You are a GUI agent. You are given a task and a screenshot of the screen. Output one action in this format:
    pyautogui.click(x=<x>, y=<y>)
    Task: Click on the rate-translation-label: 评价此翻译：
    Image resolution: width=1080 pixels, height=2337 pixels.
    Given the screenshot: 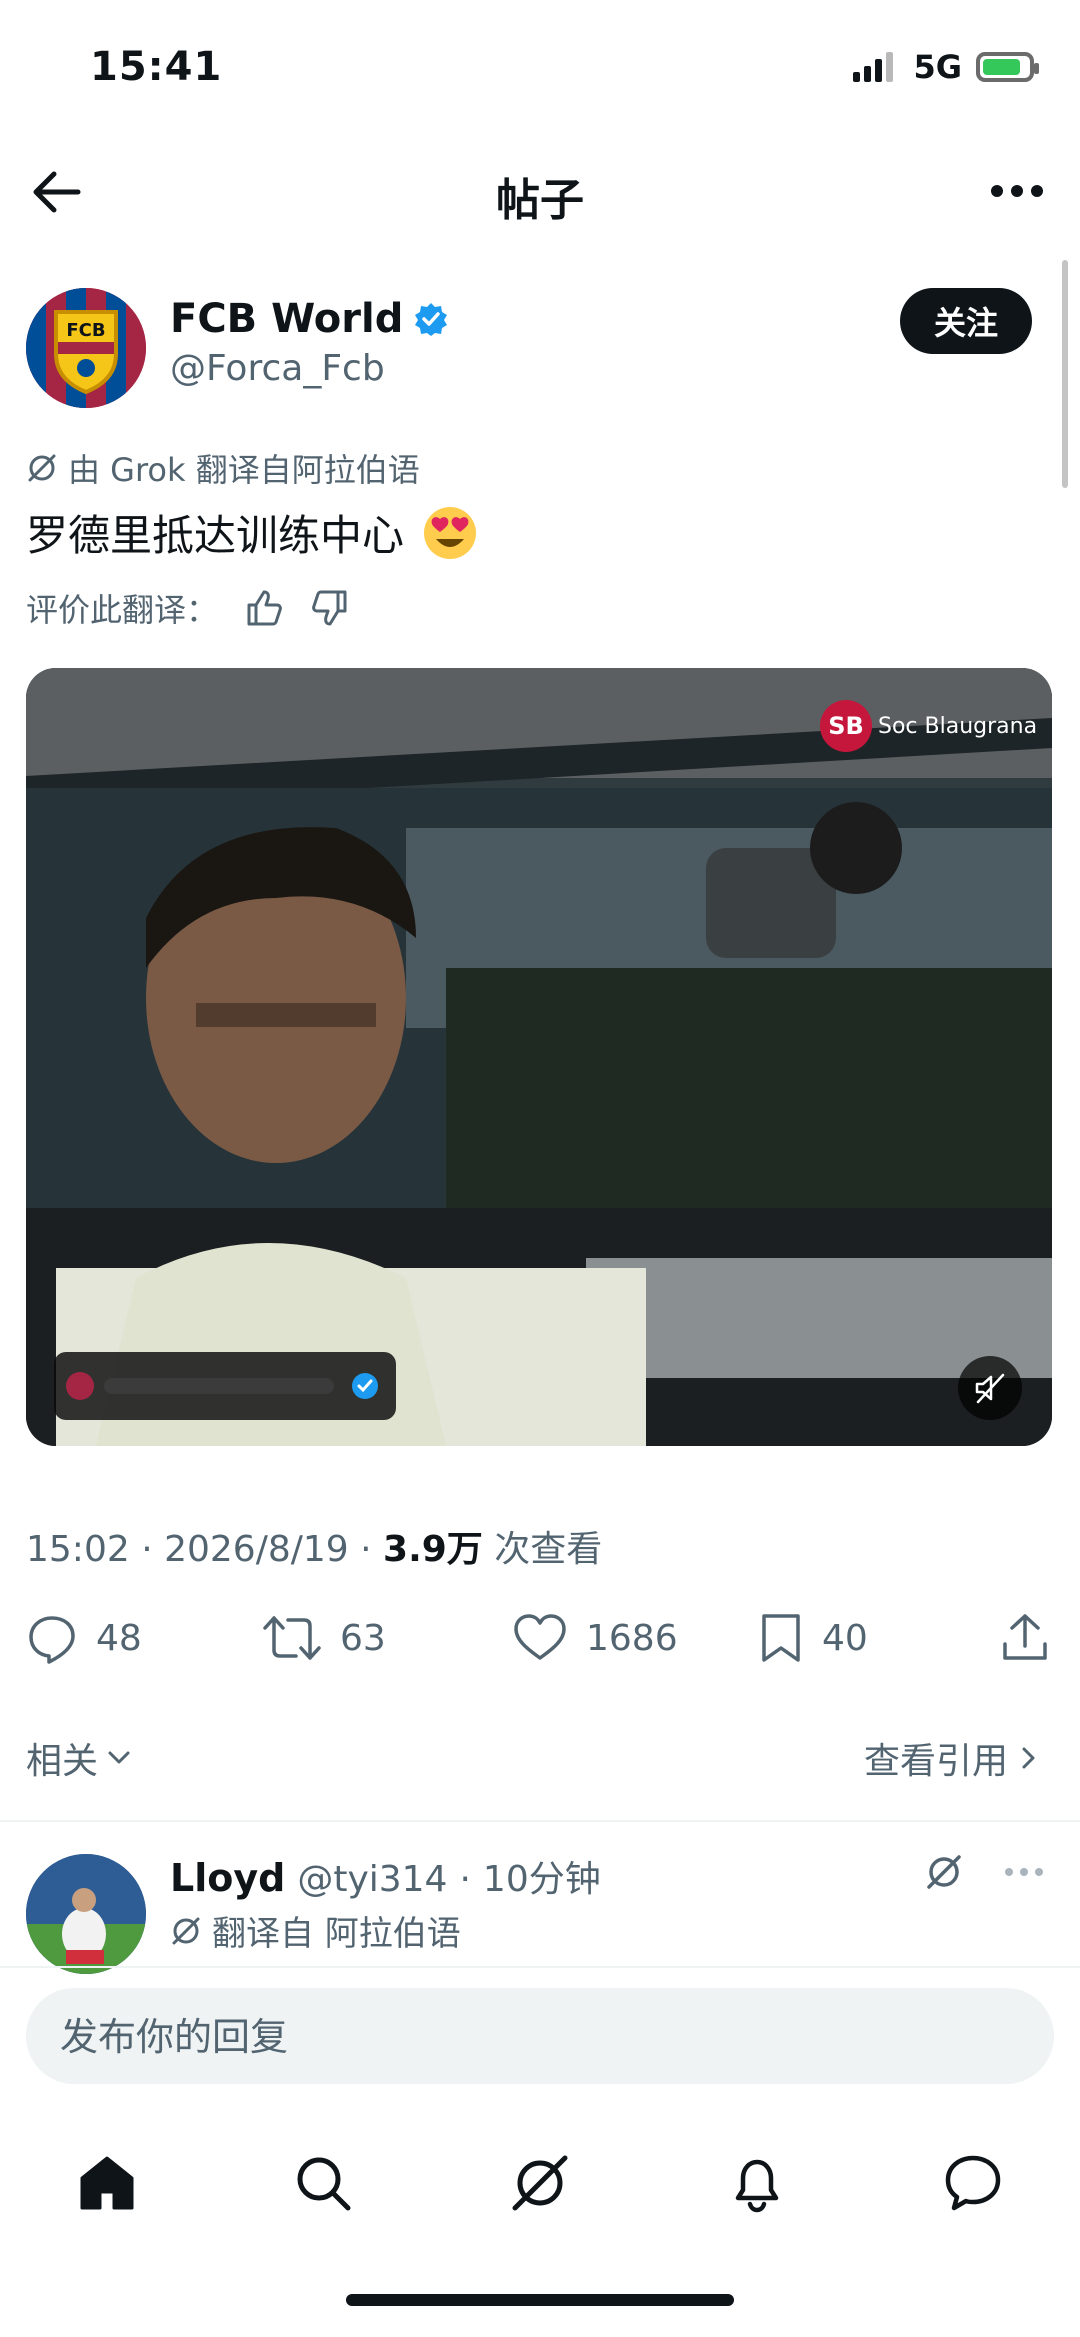 What is the action you would take?
    pyautogui.click(x=122, y=610)
    